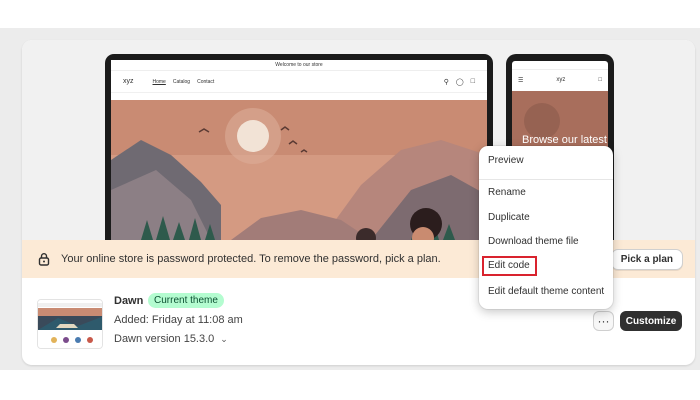  Describe the element at coordinates (178, 320) in the screenshot. I see `theme-added-date: Added: Friday at 11:08 am` at that location.